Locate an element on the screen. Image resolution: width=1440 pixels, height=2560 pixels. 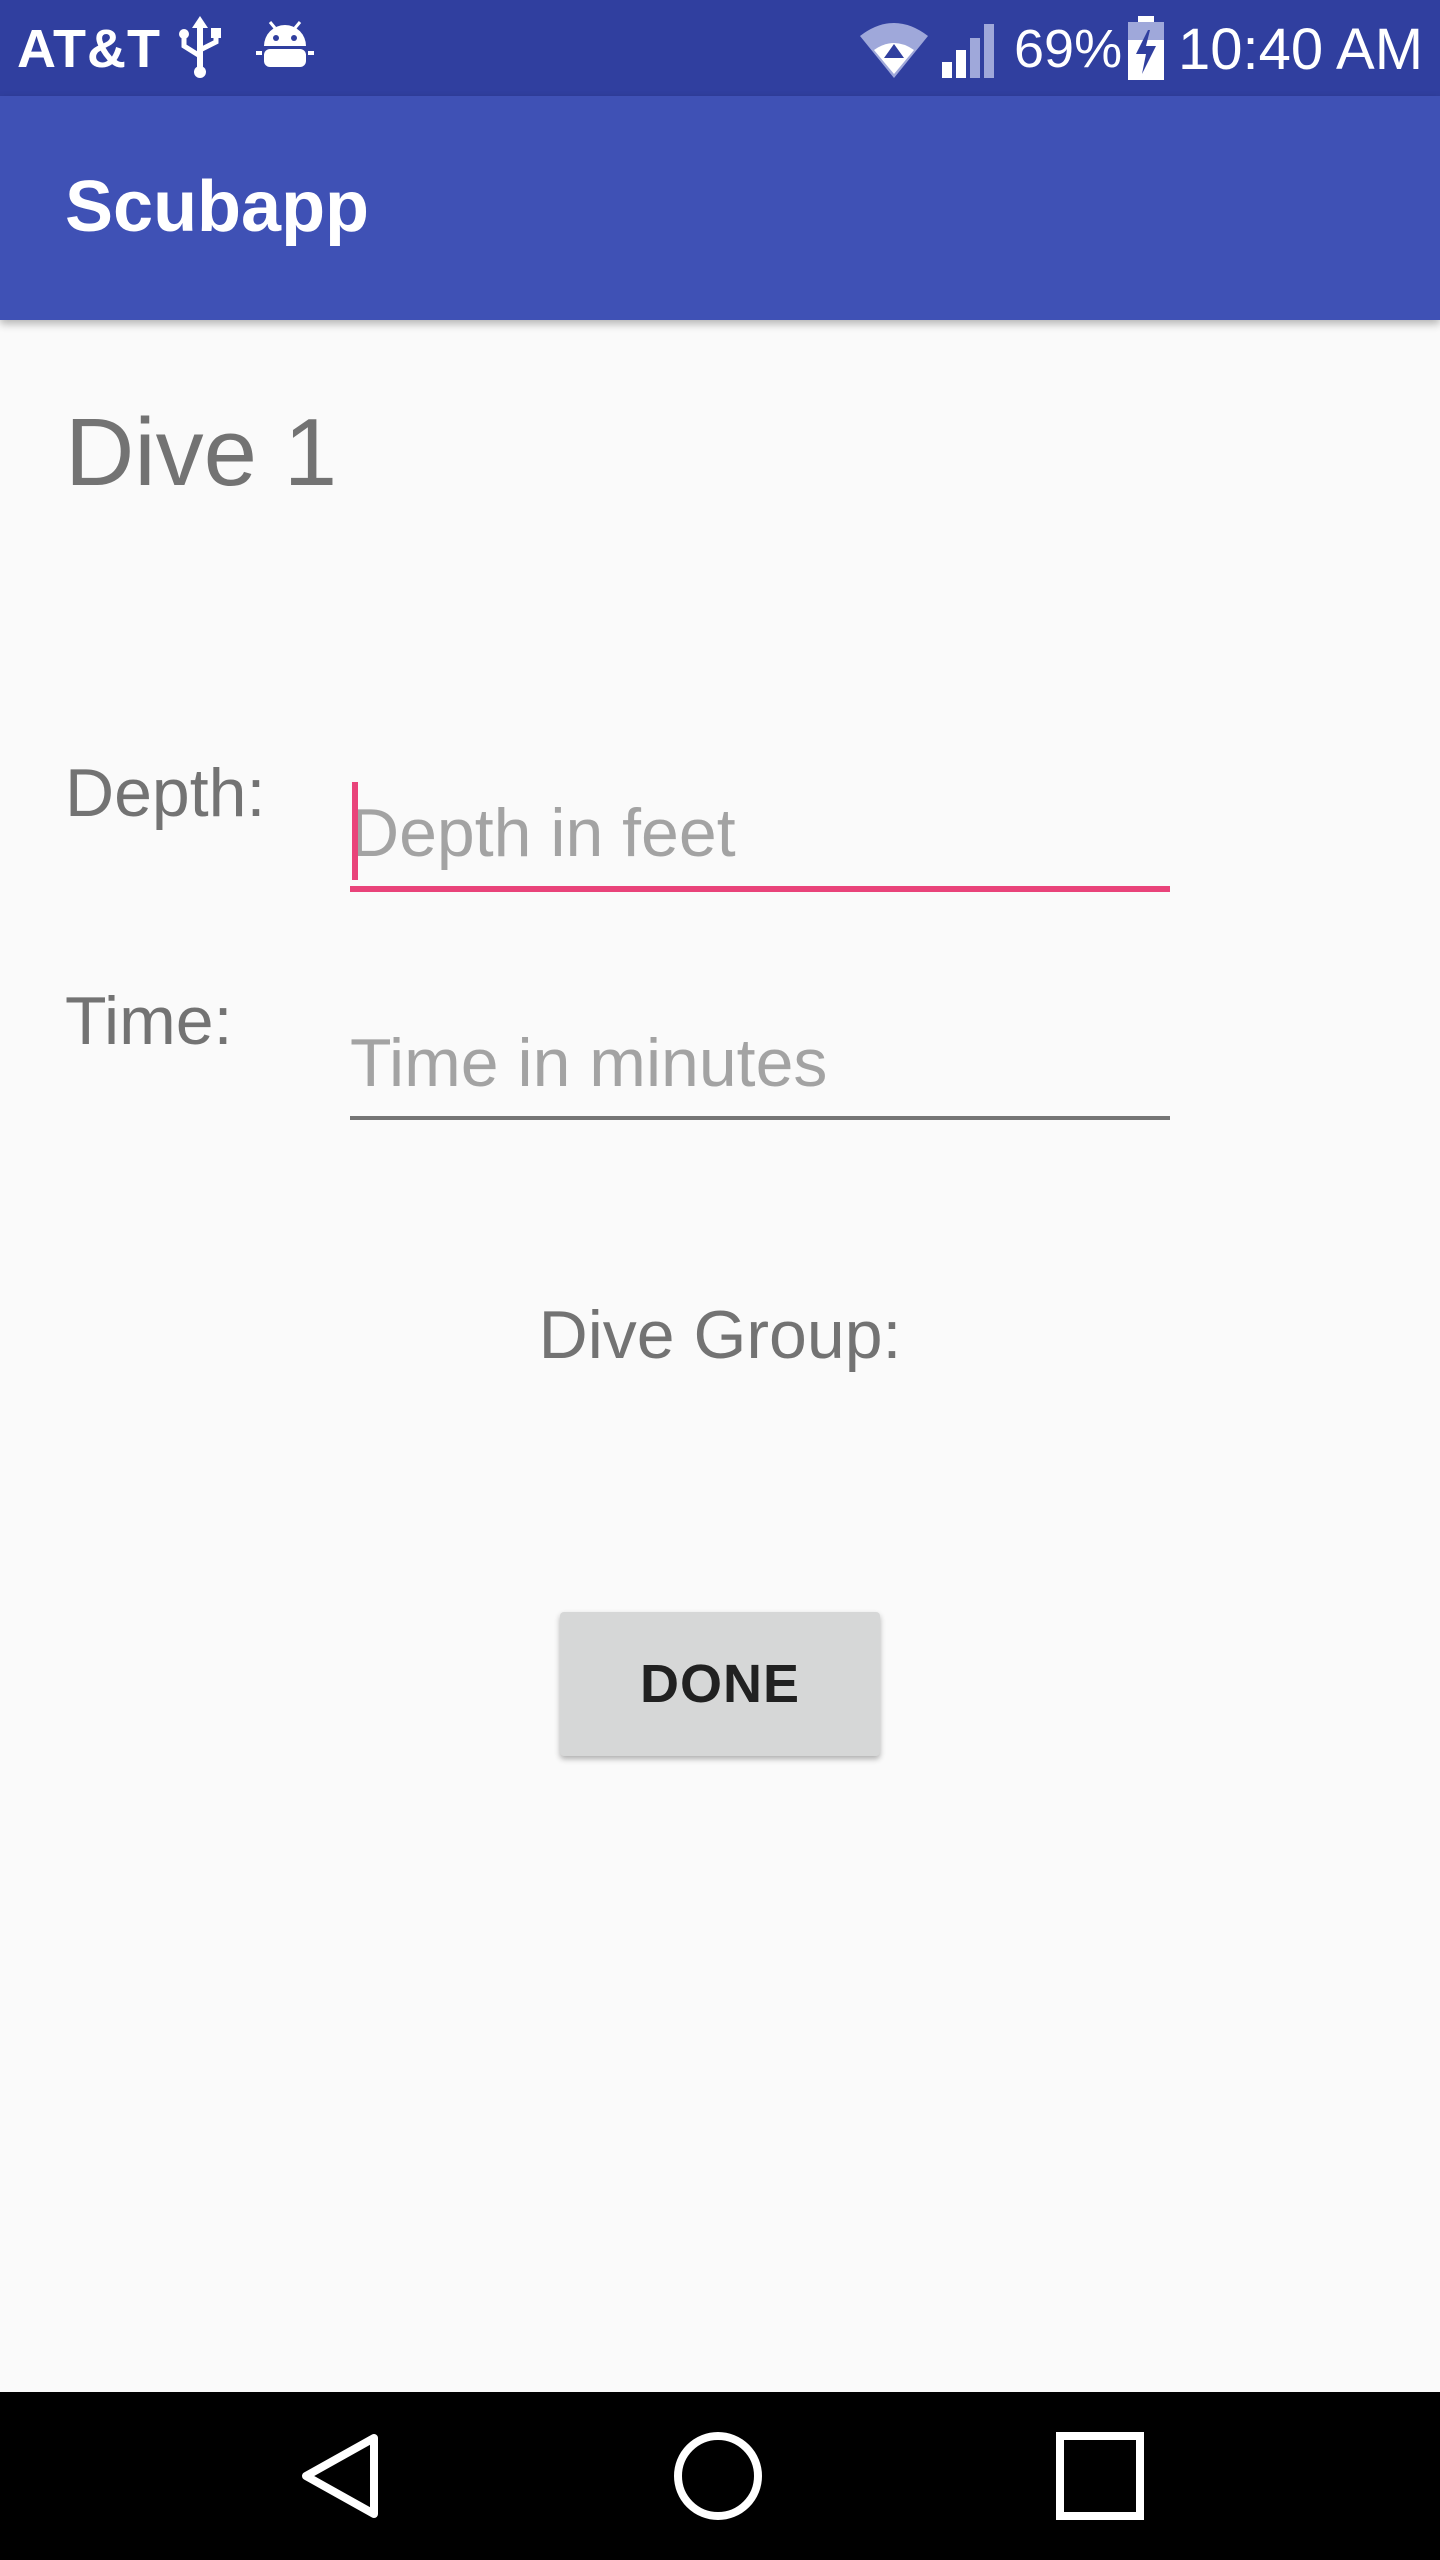
time-label: Time: is located at coordinates (149, 1021).